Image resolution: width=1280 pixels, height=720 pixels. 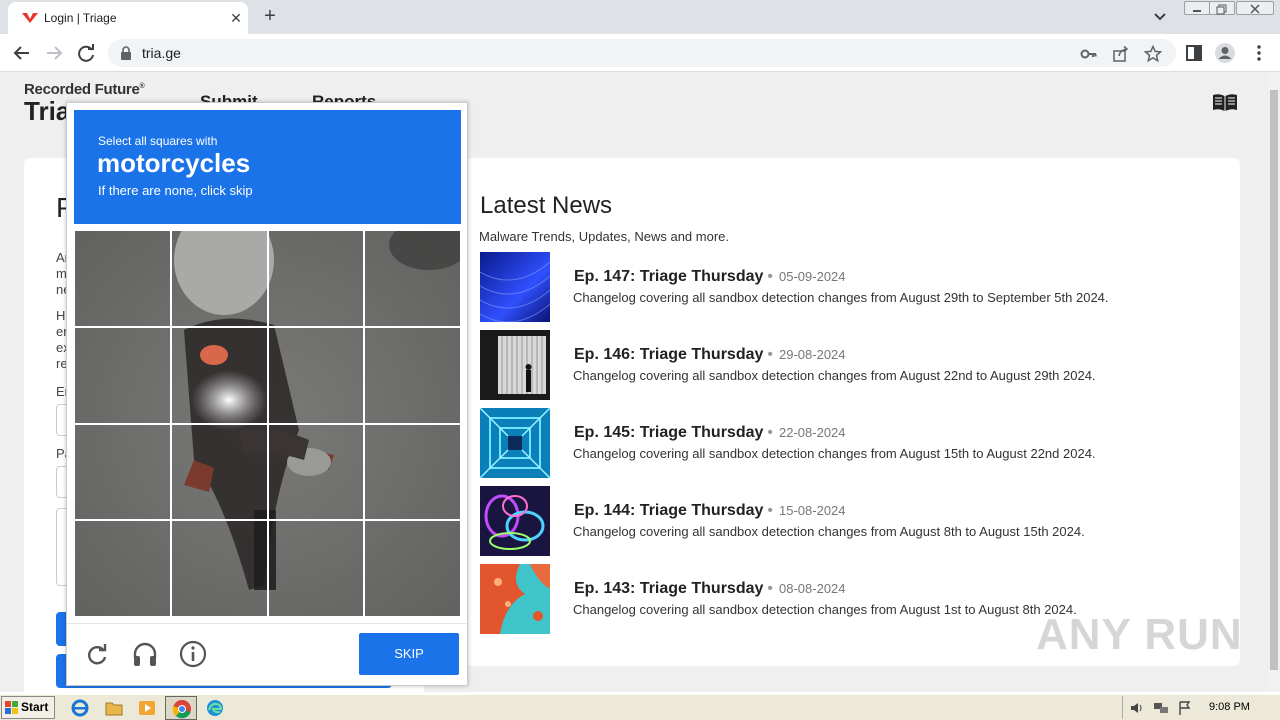 What do you see at coordinates (161, 53) in the screenshot?
I see `url-text: tria.ge` at bounding box center [161, 53].